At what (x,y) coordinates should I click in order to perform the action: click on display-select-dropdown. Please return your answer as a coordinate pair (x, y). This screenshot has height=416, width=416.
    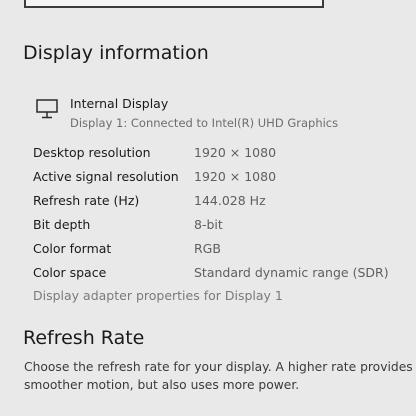
    Looking at the image, I should click on (174, 4).